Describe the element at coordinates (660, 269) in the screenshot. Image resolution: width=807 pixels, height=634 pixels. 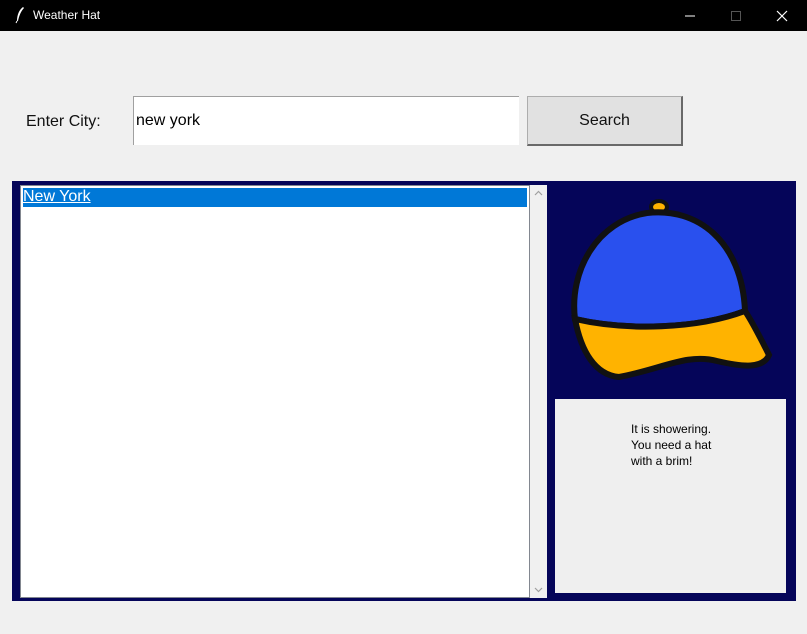
I see `hat-crown` at that location.